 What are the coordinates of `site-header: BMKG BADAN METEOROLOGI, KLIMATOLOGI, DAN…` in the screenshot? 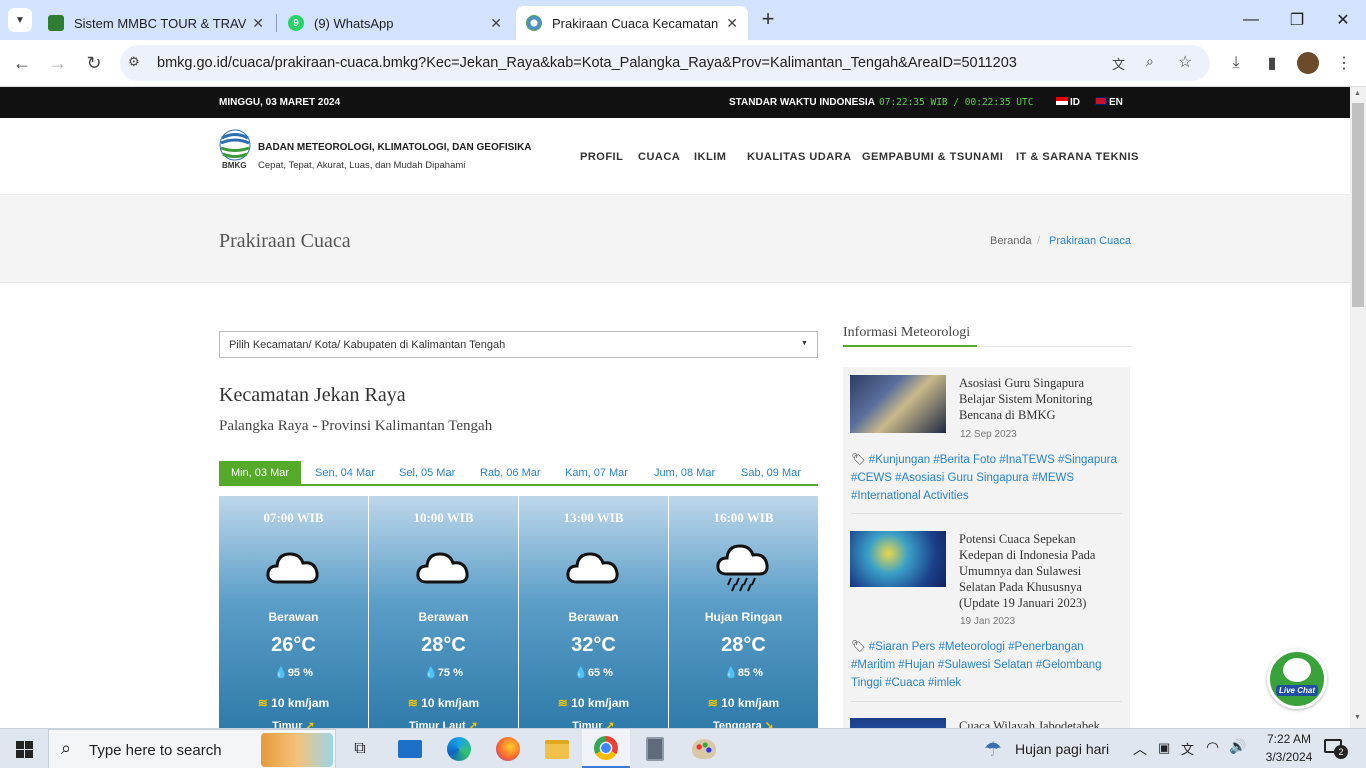 It's located at (675, 156).